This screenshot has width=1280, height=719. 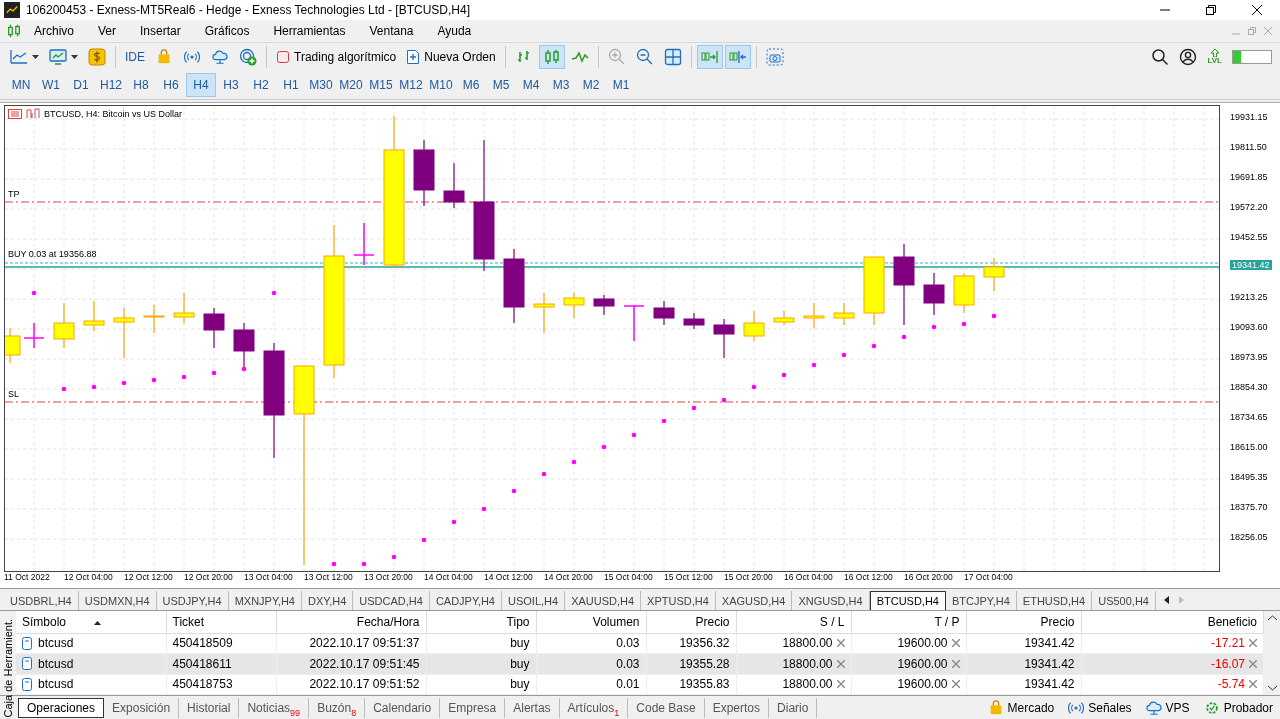 I want to click on timeframe-button: H4, so click(x=201, y=85).